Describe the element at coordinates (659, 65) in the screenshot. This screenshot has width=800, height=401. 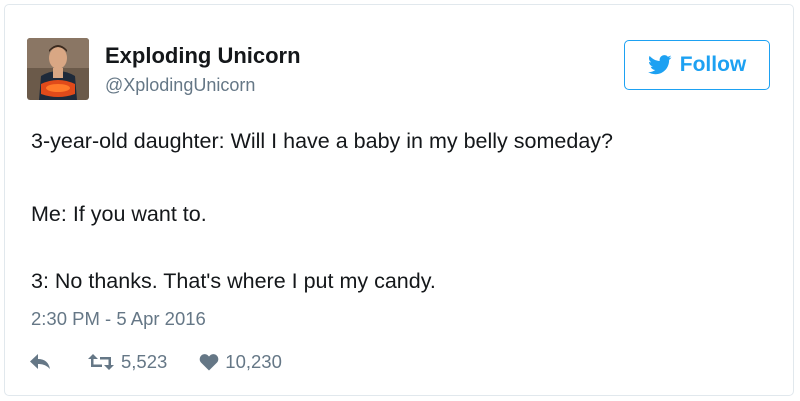
I see `twitter-bird-icon` at that location.